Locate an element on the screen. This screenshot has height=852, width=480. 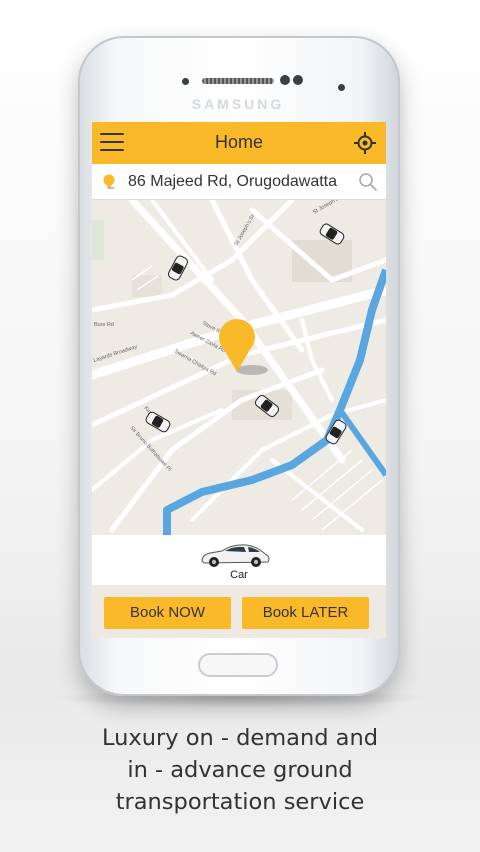
address-search-bar: 86 Majeed Rd, Orugodawatta is located at coordinates (239, 182).